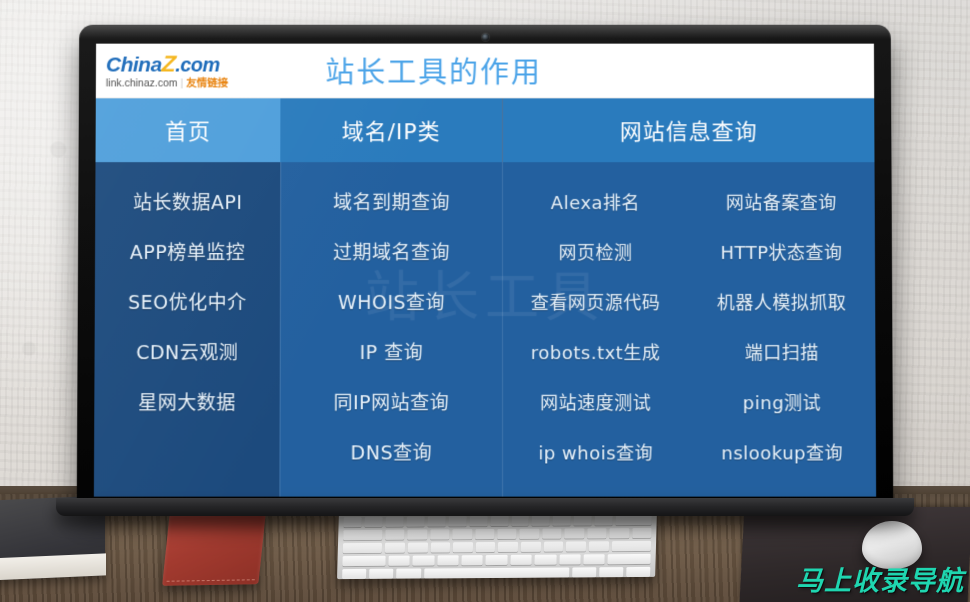 This screenshot has width=970, height=602. What do you see at coordinates (133, 65) in the screenshot?
I see `logo-main-text: China` at bounding box center [133, 65].